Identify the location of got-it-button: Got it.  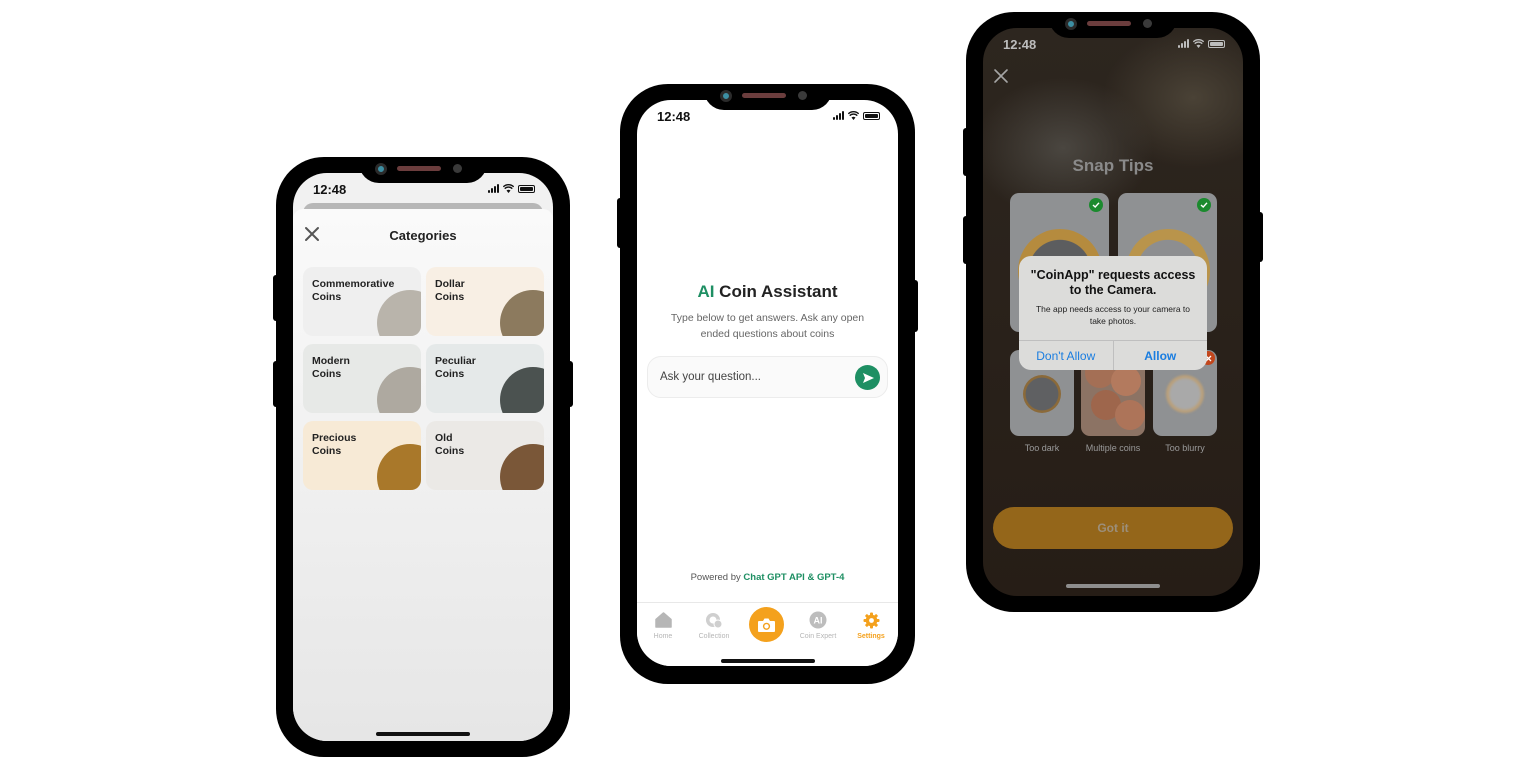
(1113, 528).